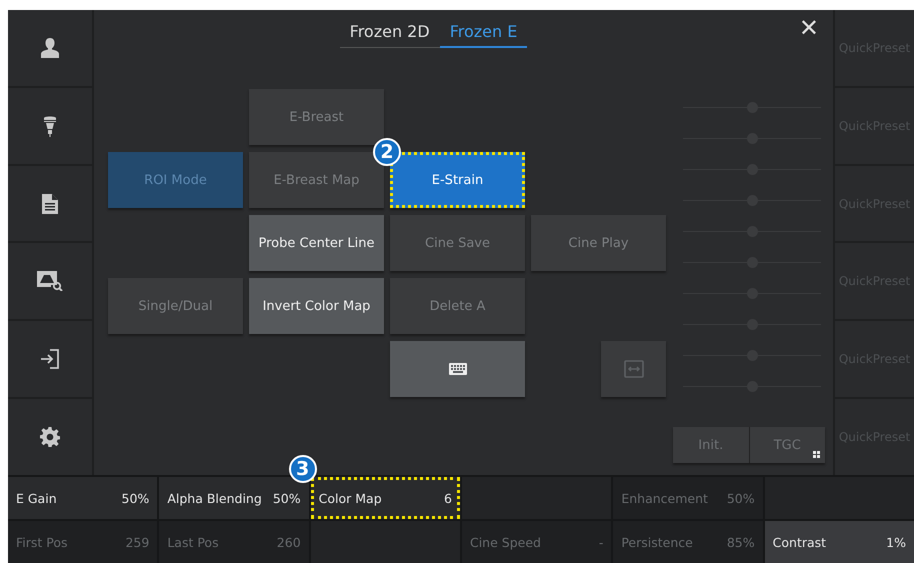  I want to click on document-icon, so click(50, 204).